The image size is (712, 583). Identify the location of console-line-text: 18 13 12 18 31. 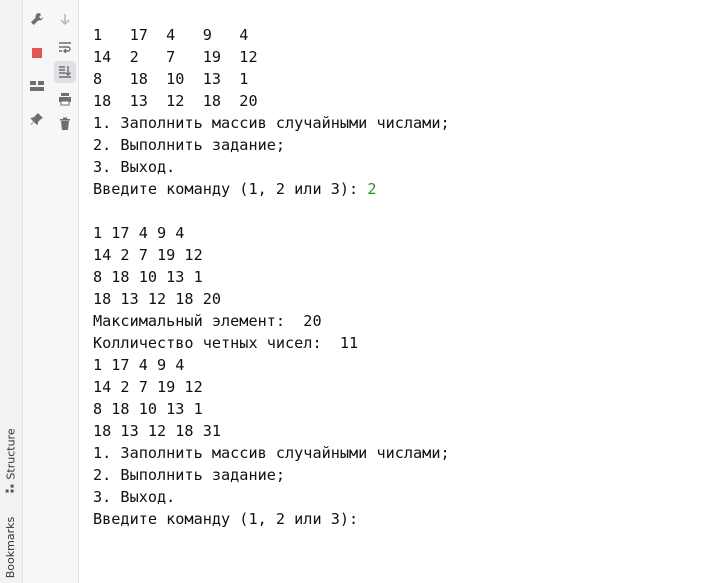
(157, 431).